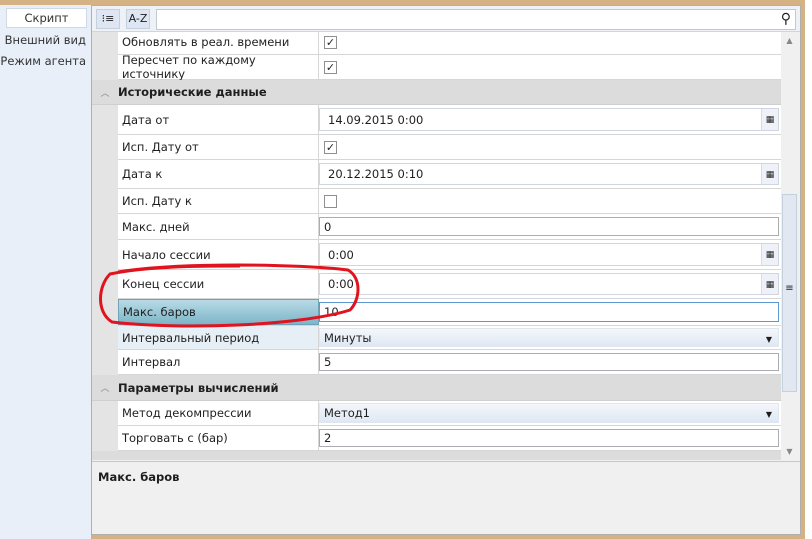  I want to click on row-interval-period: Интервальный период Минуты ▼, so click(436, 338).